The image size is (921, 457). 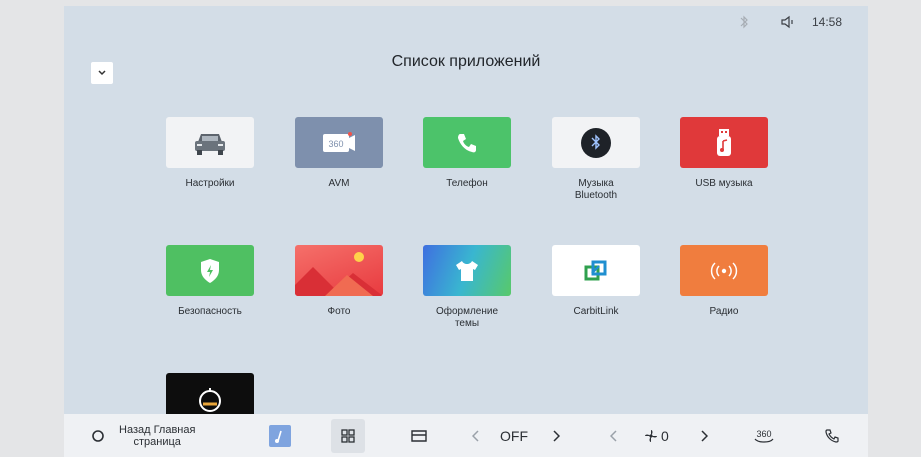 I want to click on home-button, so click(x=98, y=435).